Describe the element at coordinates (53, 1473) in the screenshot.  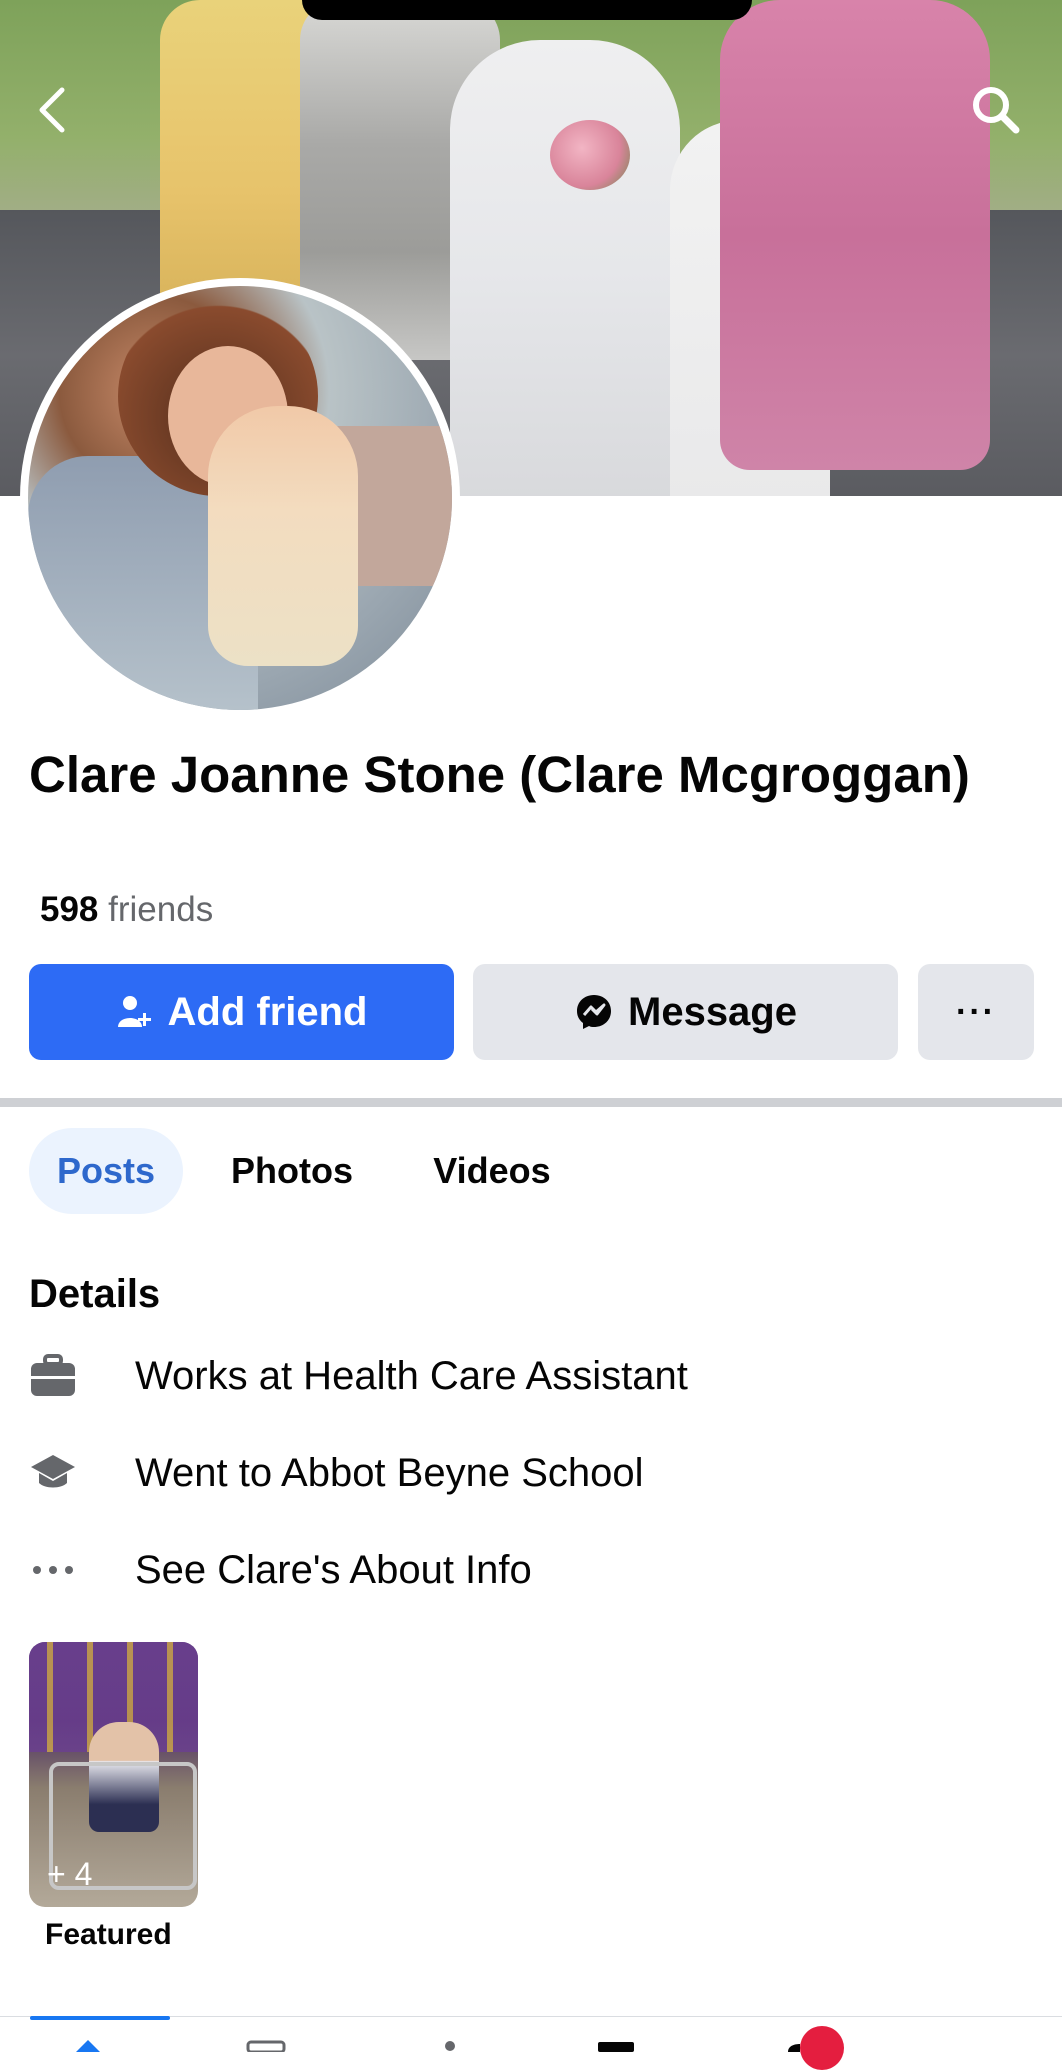
I see `graduation-cap-icon` at that location.